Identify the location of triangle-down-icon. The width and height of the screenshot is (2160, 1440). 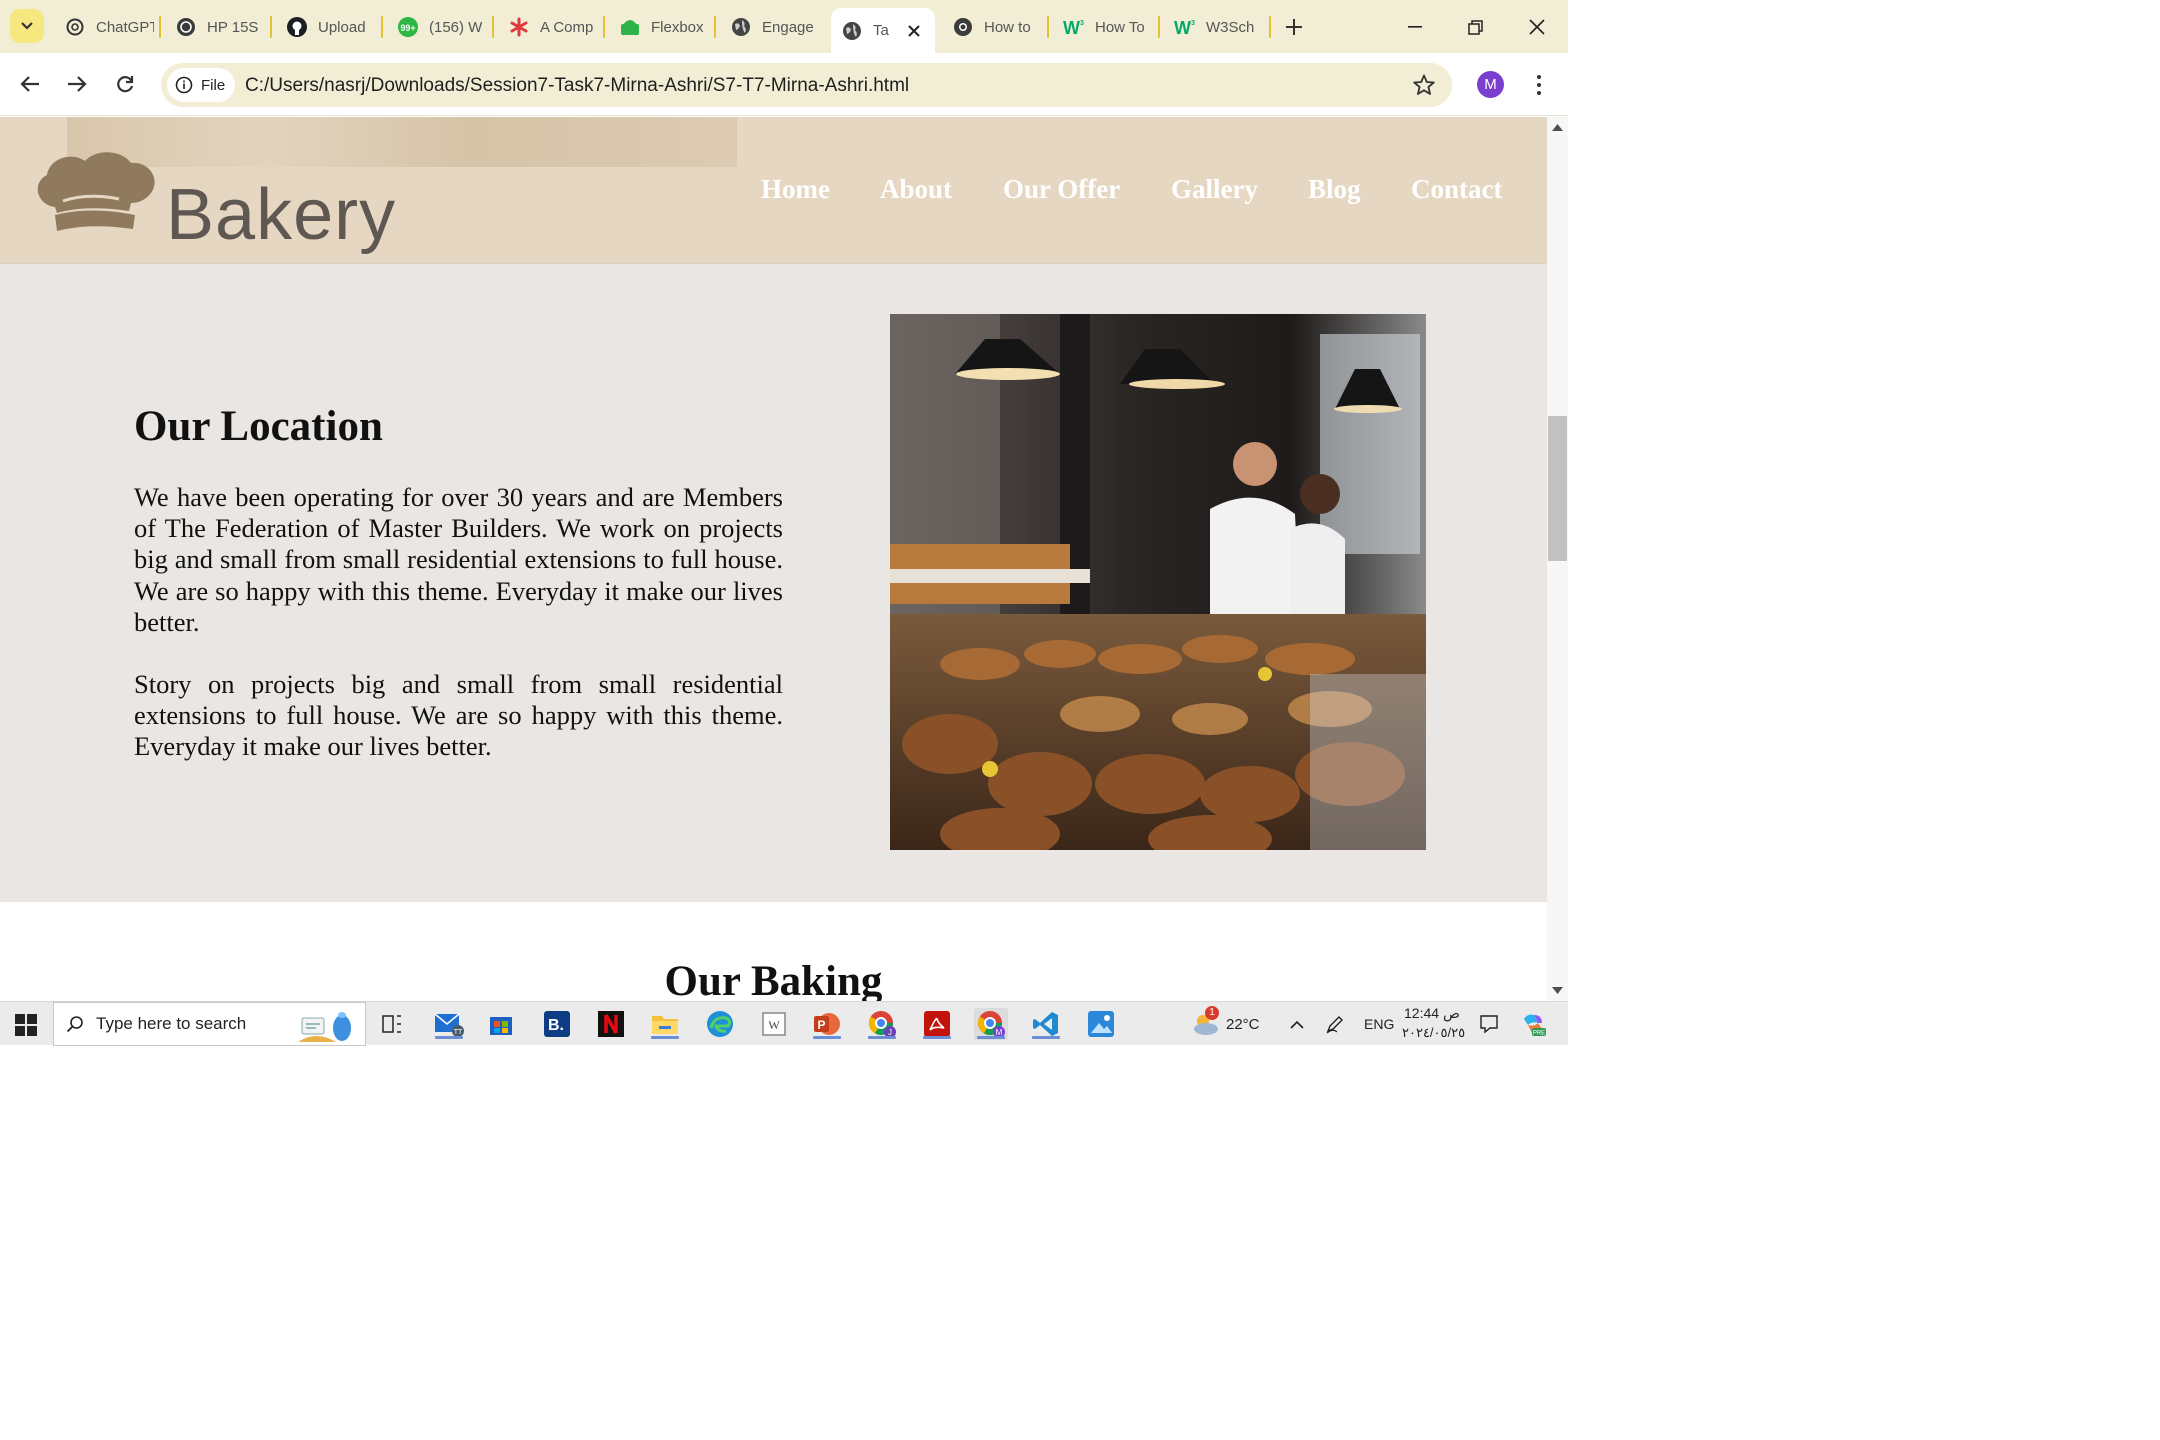
(1557, 990).